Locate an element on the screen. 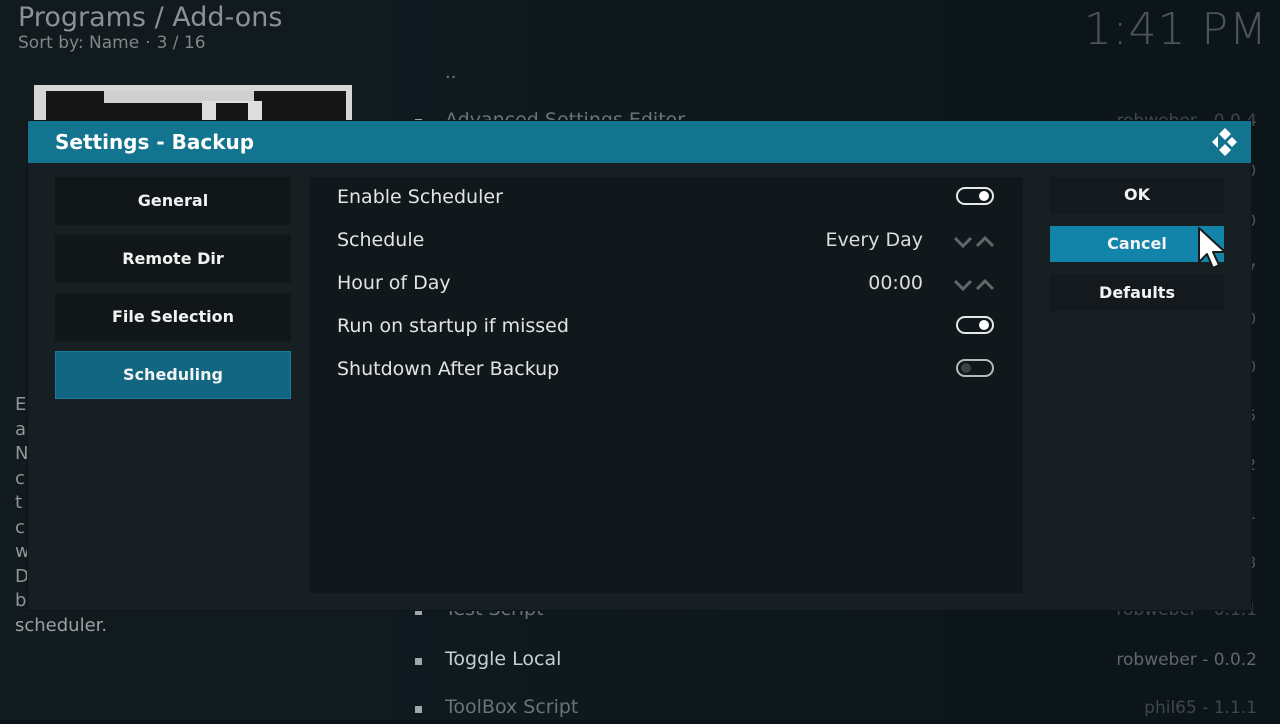 This screenshot has width=1280, height=724. addon-name: ToolBox Script is located at coordinates (512, 707).